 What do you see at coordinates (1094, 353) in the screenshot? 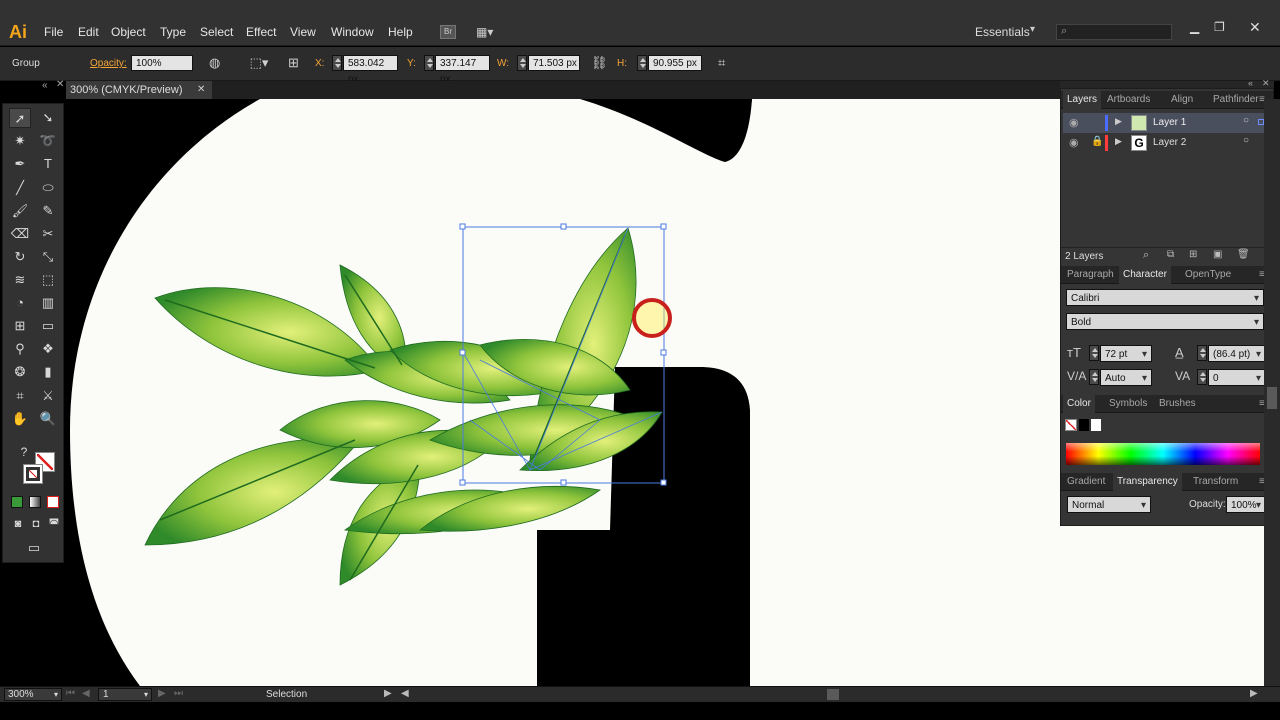
I see `font-size-stepper` at bounding box center [1094, 353].